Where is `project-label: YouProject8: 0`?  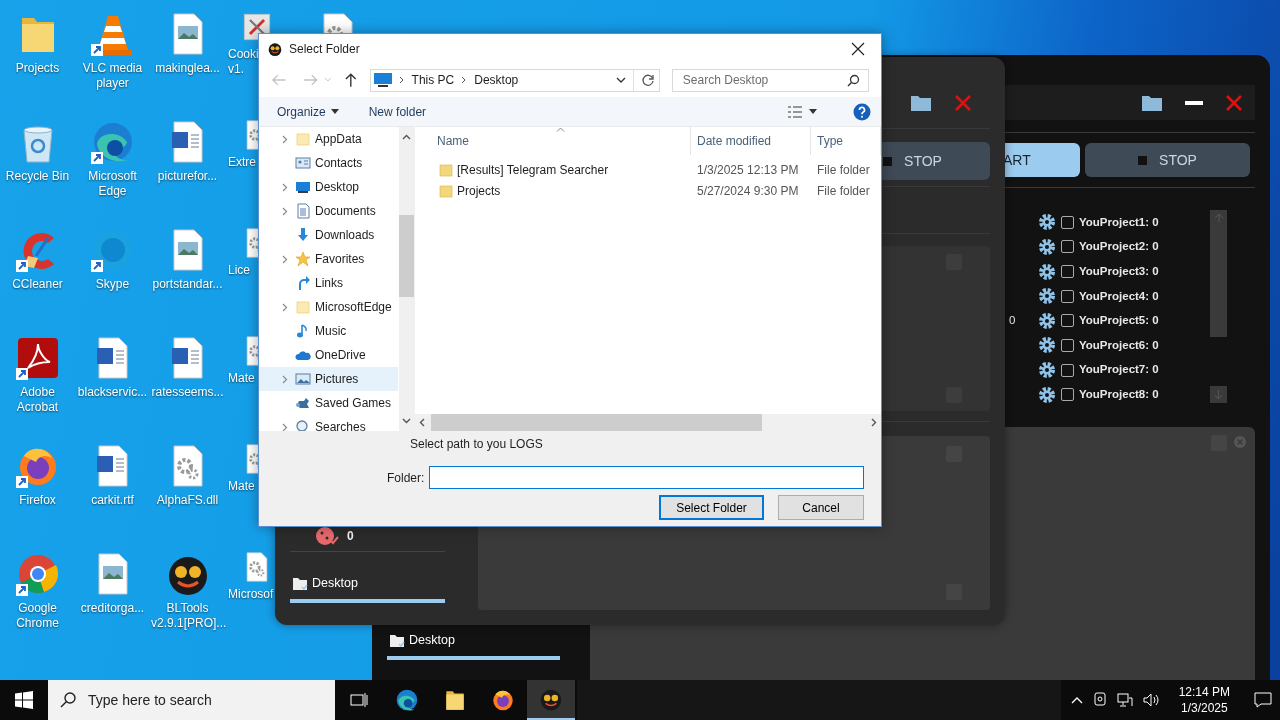
project-label: YouProject8: 0 is located at coordinates (1119, 395).